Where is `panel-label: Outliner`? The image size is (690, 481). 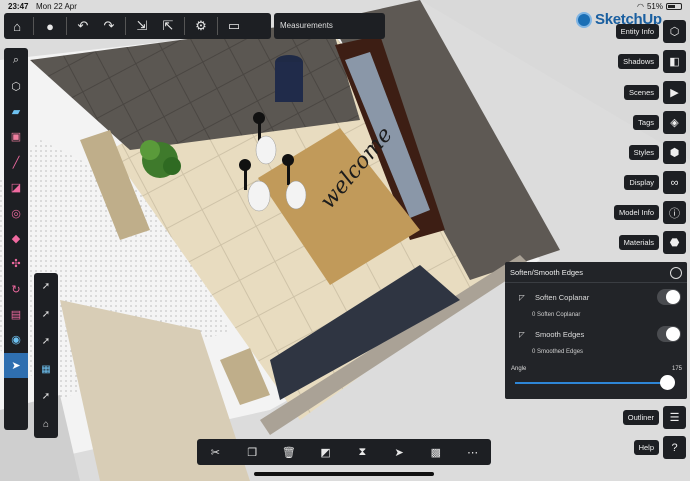
panel-label: Outliner is located at coordinates (640, 417).